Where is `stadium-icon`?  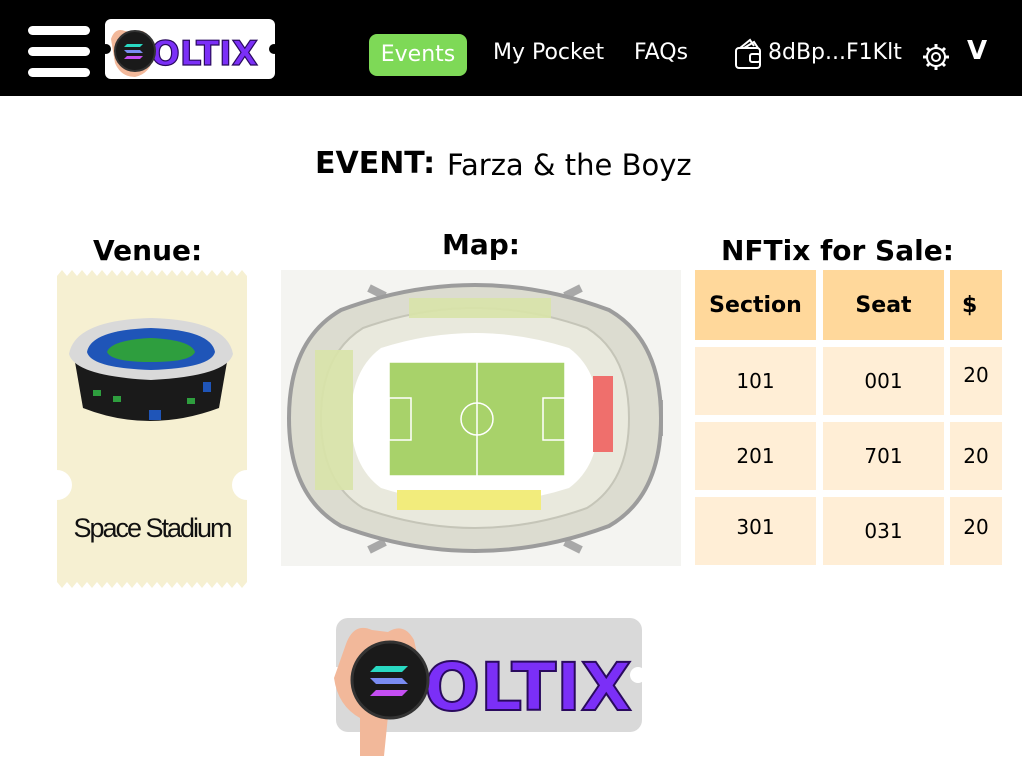 stadium-icon is located at coordinates (151, 369).